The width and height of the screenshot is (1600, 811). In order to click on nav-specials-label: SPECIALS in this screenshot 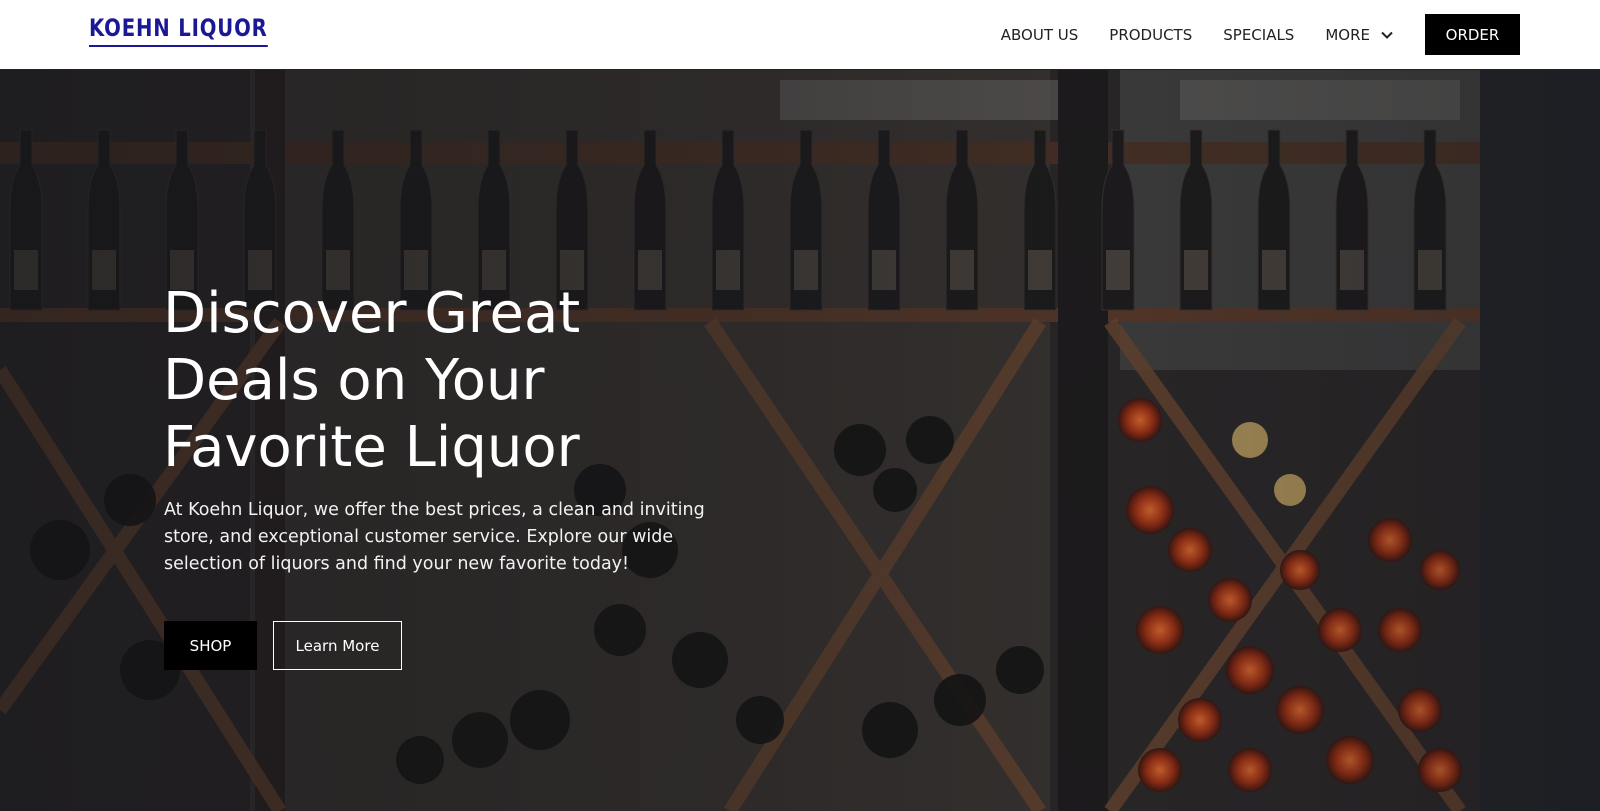, I will do `click(1259, 34)`.